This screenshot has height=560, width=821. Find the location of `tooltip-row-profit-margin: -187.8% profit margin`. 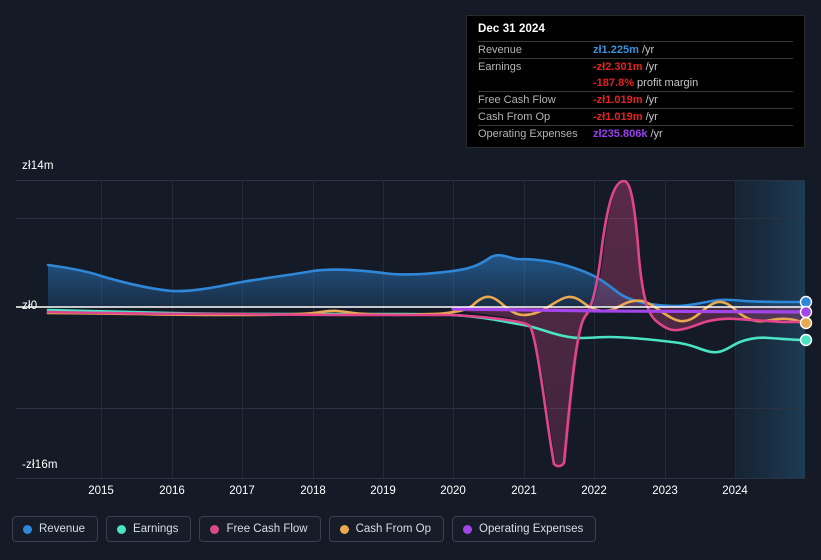

tooltip-row-profit-margin: -187.8% profit margin is located at coordinates (635, 83).